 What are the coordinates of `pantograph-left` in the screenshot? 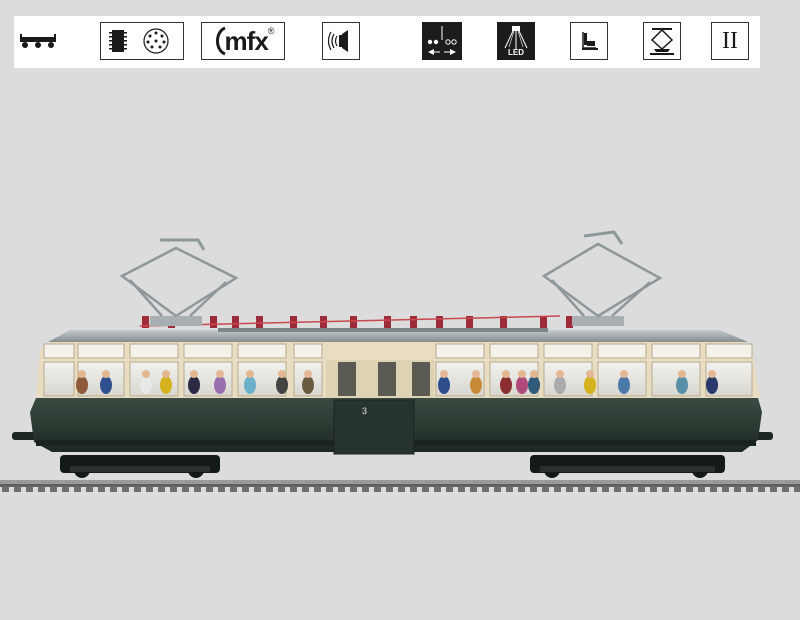 It's located at (179, 282).